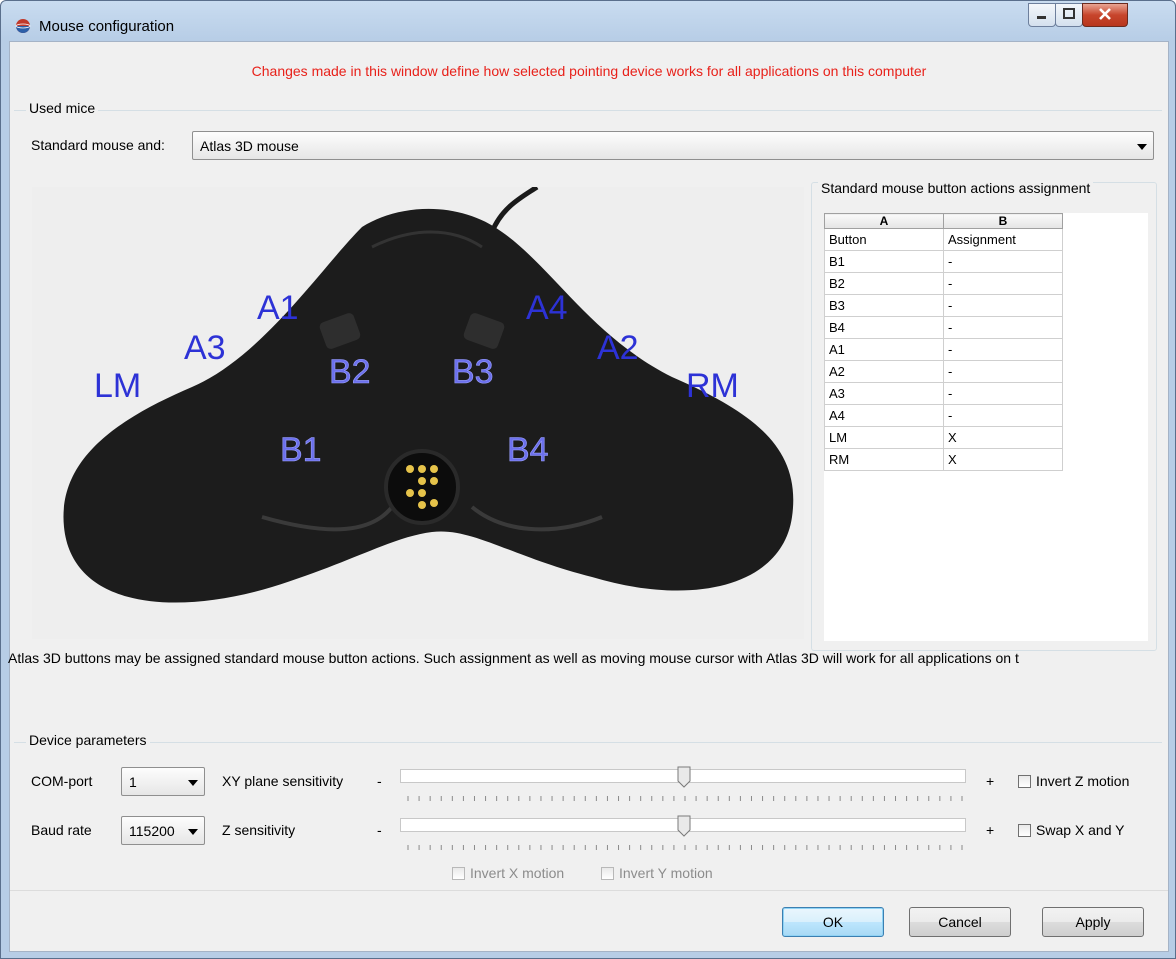 This screenshot has width=1176, height=959. I want to click on button-cell: A4, so click(884, 415).